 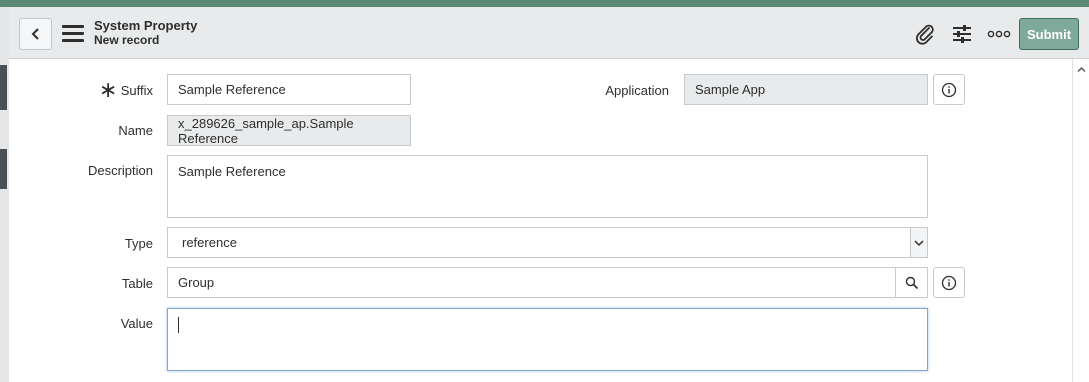 What do you see at coordinates (136, 323) in the screenshot?
I see `value-label: Value` at bounding box center [136, 323].